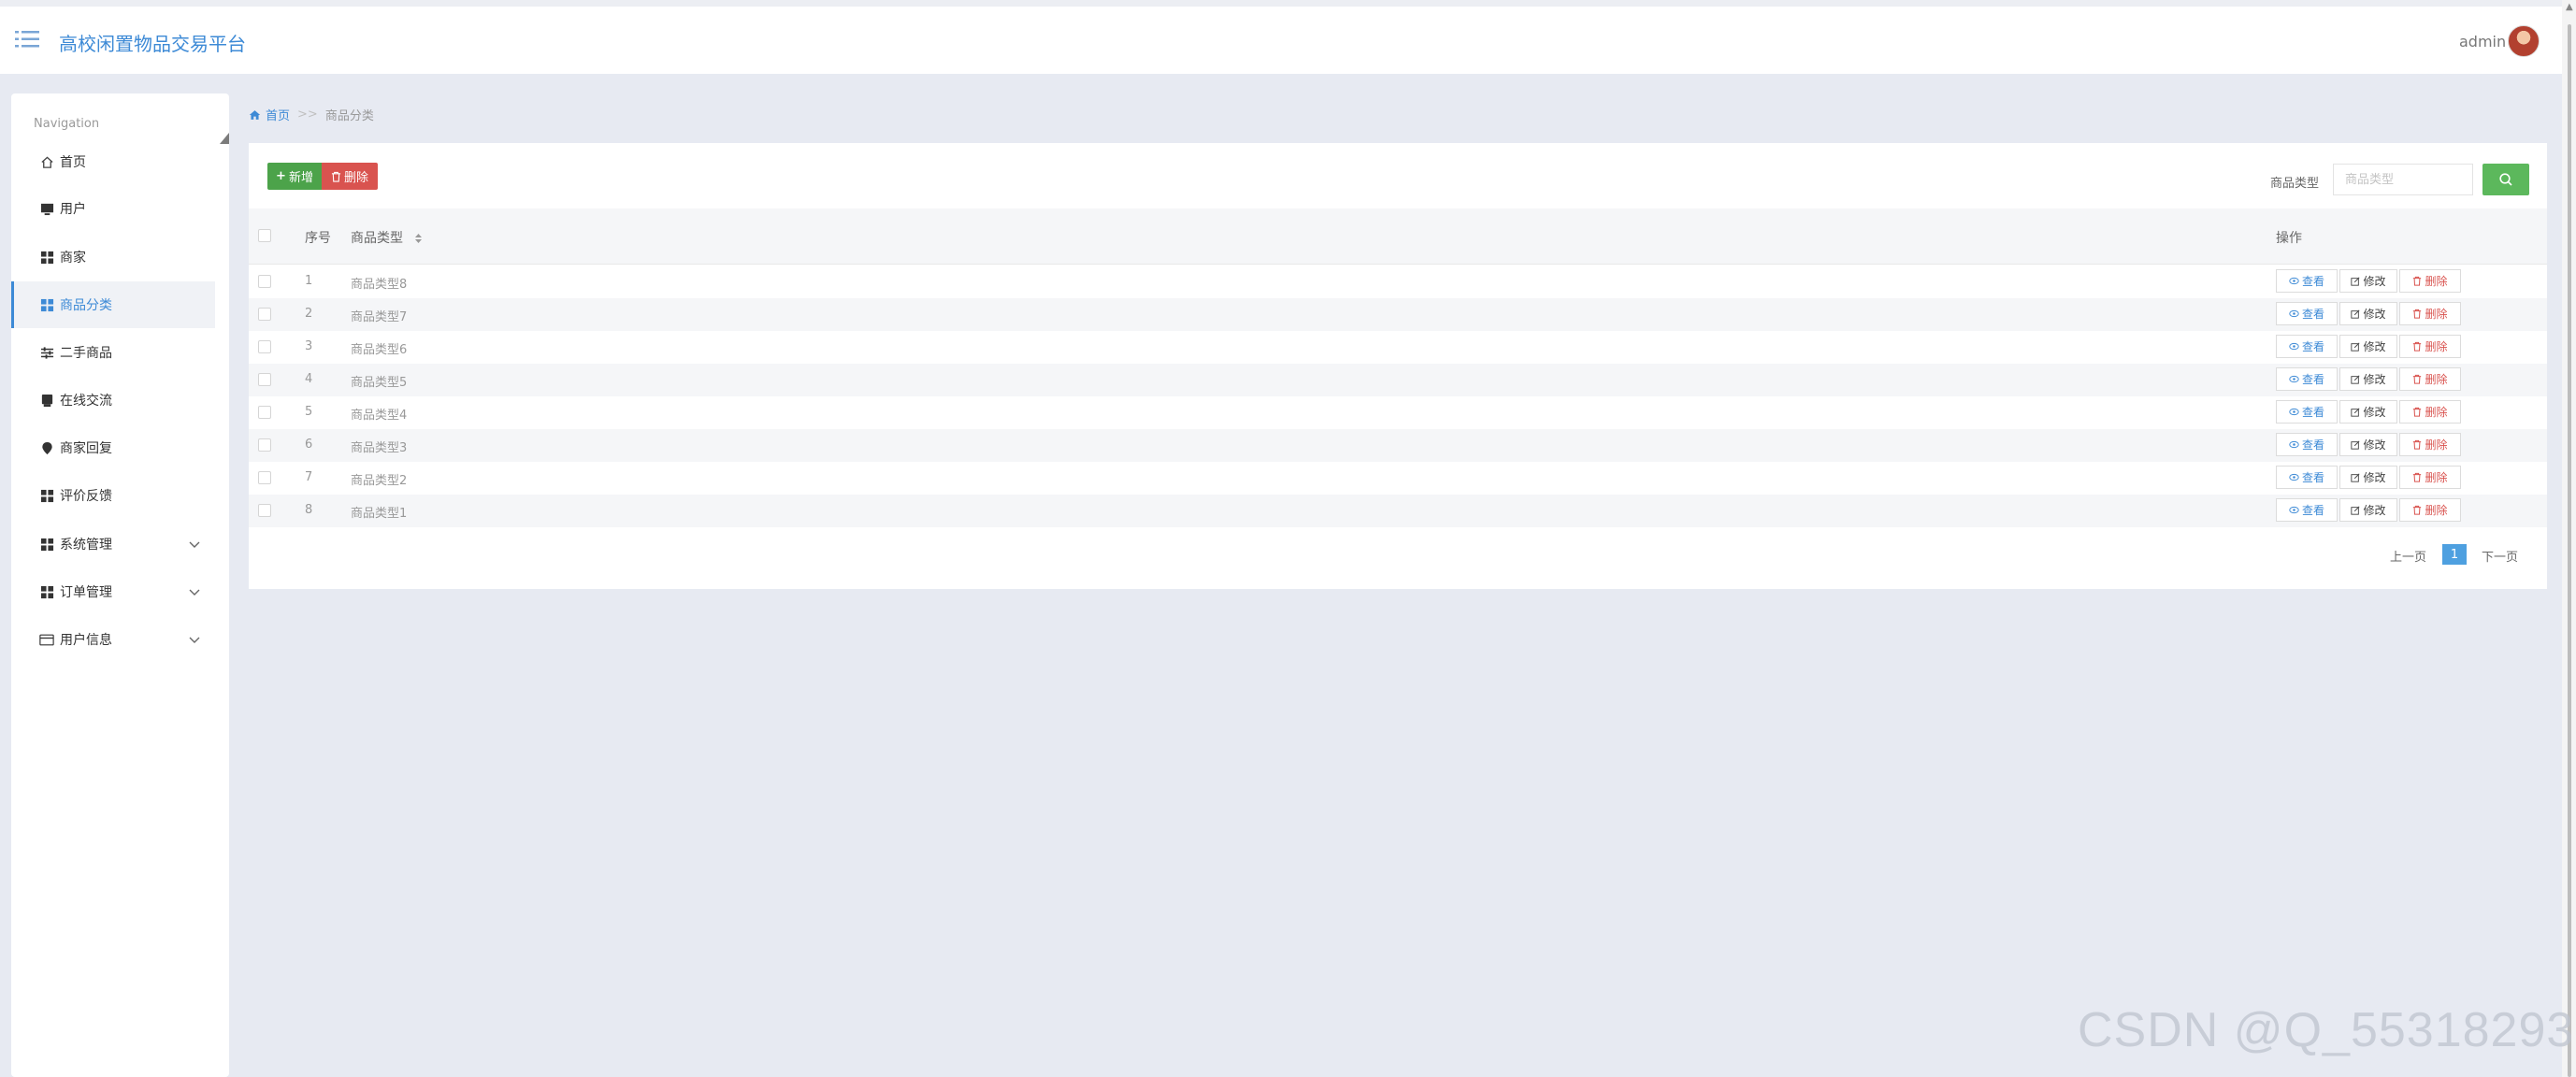 The height and width of the screenshot is (1077, 2576). Describe the element at coordinates (309, 412) in the screenshot. I see `row-index: 5` at that location.